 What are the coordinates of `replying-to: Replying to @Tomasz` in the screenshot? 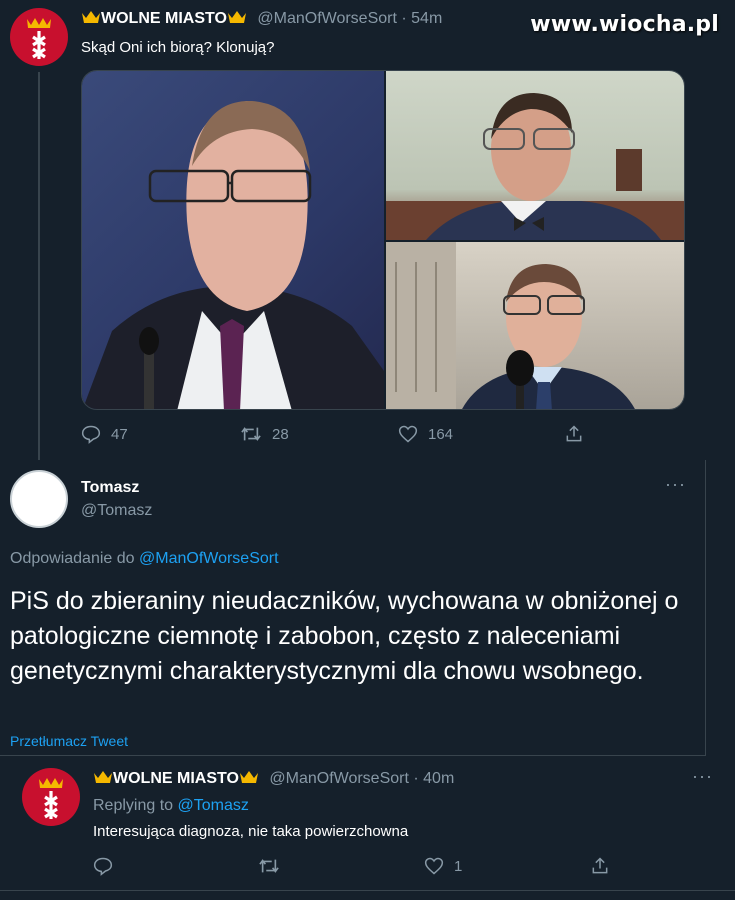 It's located at (171, 806).